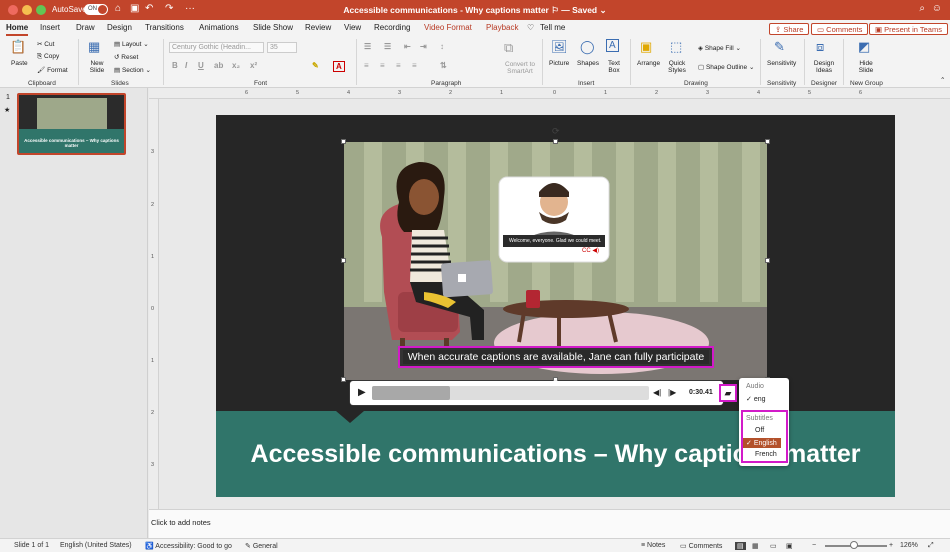 This screenshot has height=552, width=950. Describe the element at coordinates (442, 46) in the screenshot. I see `line-spacing-icon: ↕` at that location.